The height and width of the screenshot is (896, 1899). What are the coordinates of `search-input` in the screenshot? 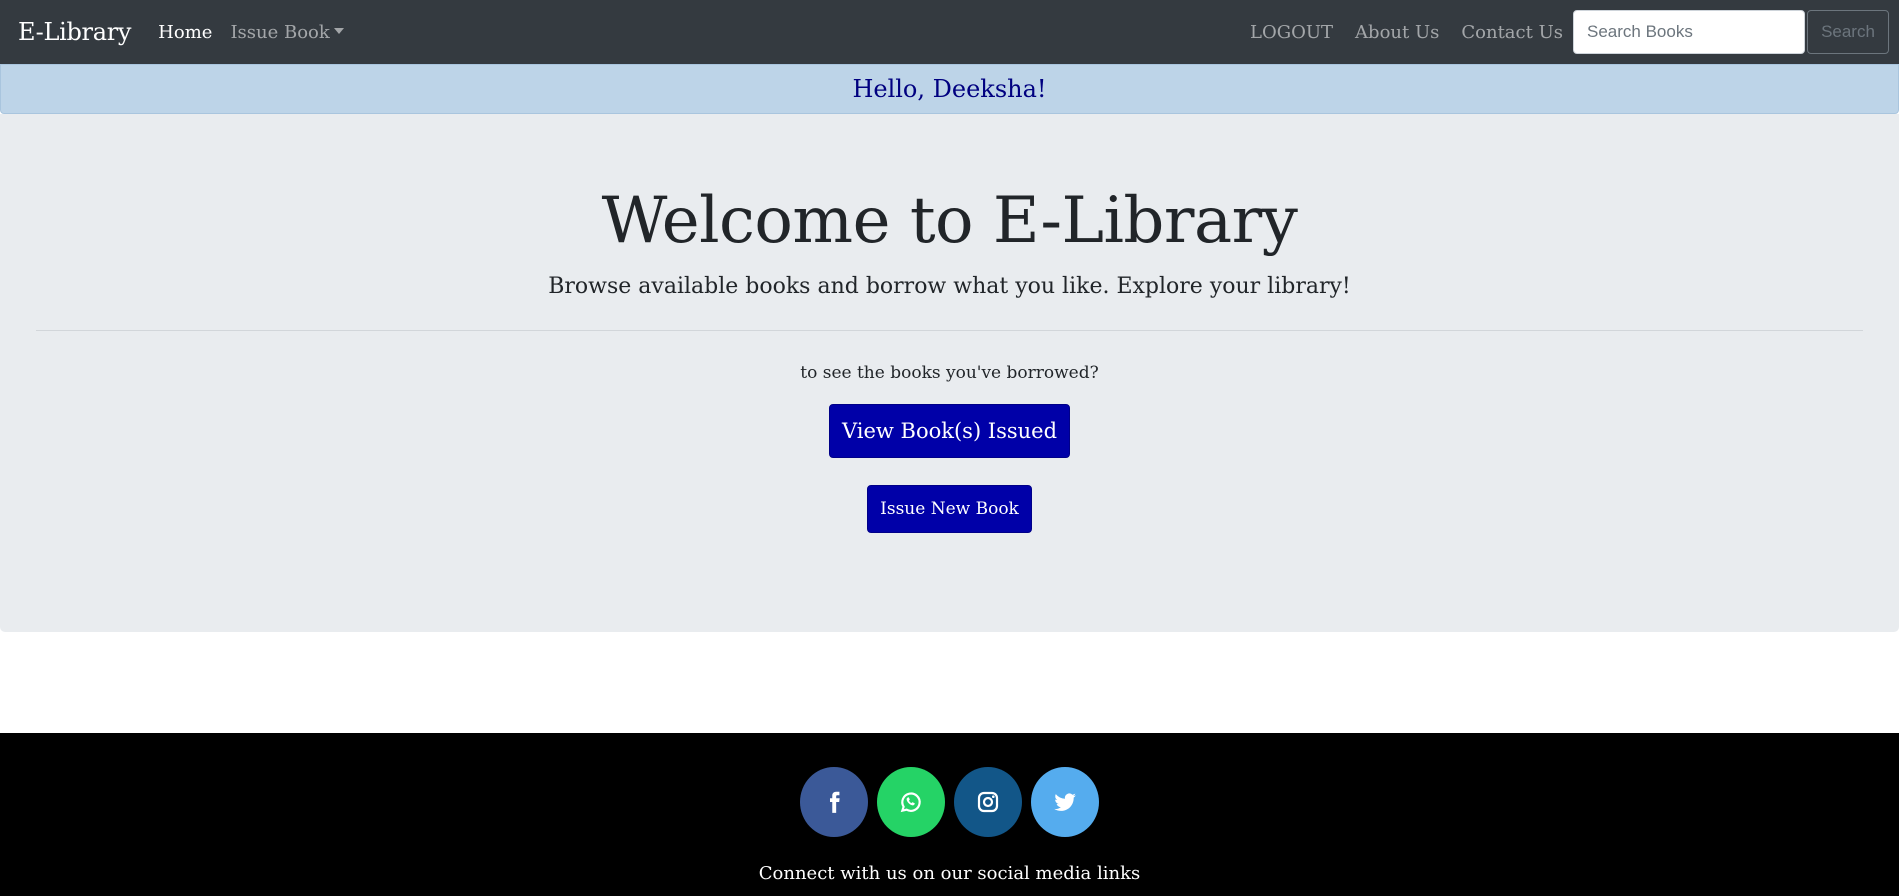 It's located at (1689, 32).